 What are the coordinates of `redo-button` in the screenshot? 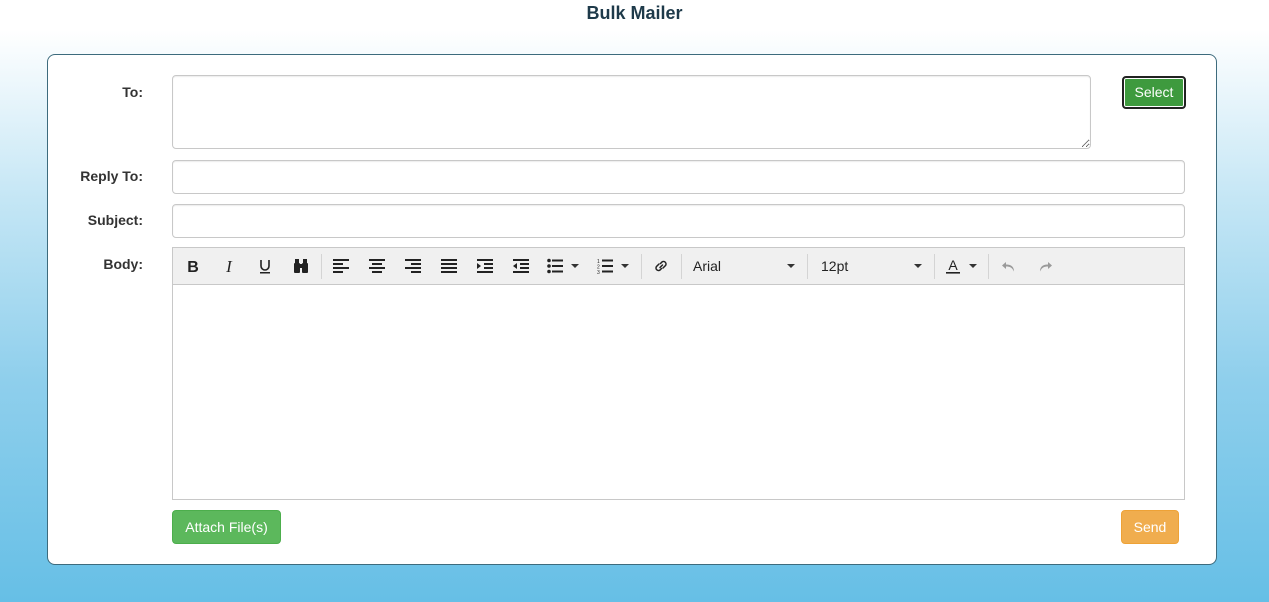 It's located at (1045, 266).